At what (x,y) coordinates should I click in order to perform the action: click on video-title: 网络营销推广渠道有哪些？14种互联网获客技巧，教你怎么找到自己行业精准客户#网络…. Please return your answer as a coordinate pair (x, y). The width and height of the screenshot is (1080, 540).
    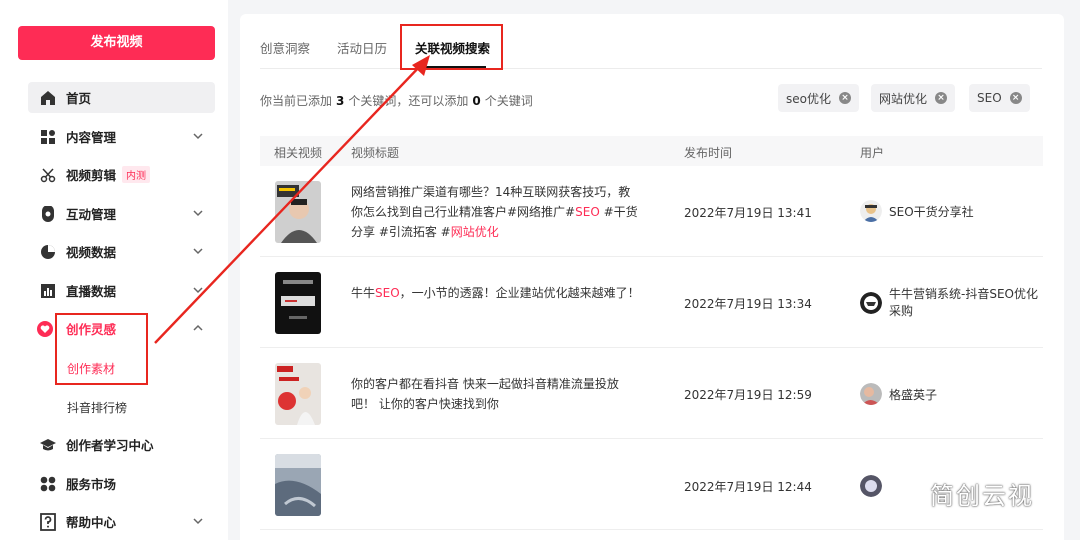
    Looking at the image, I should click on (496, 212).